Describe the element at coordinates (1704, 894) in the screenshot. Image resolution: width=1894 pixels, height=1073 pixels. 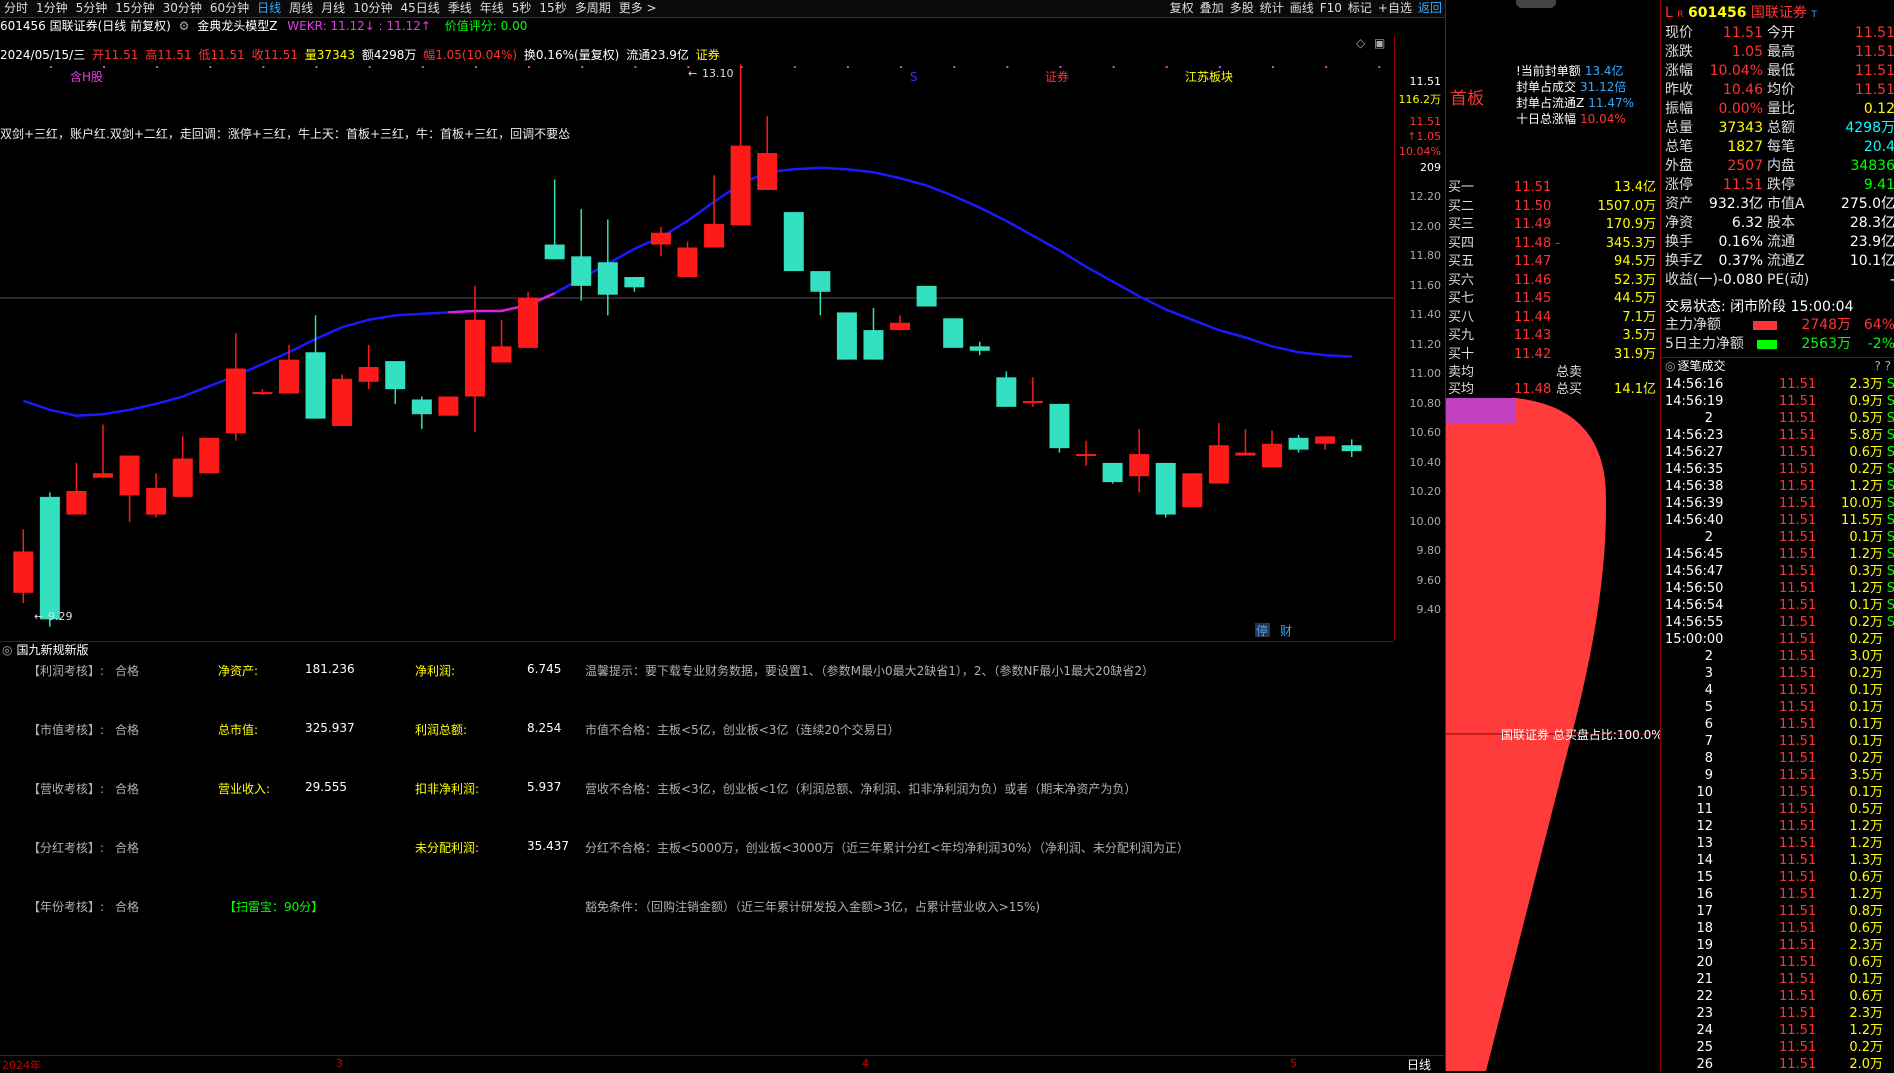
I see `tick-t: 16` at that location.